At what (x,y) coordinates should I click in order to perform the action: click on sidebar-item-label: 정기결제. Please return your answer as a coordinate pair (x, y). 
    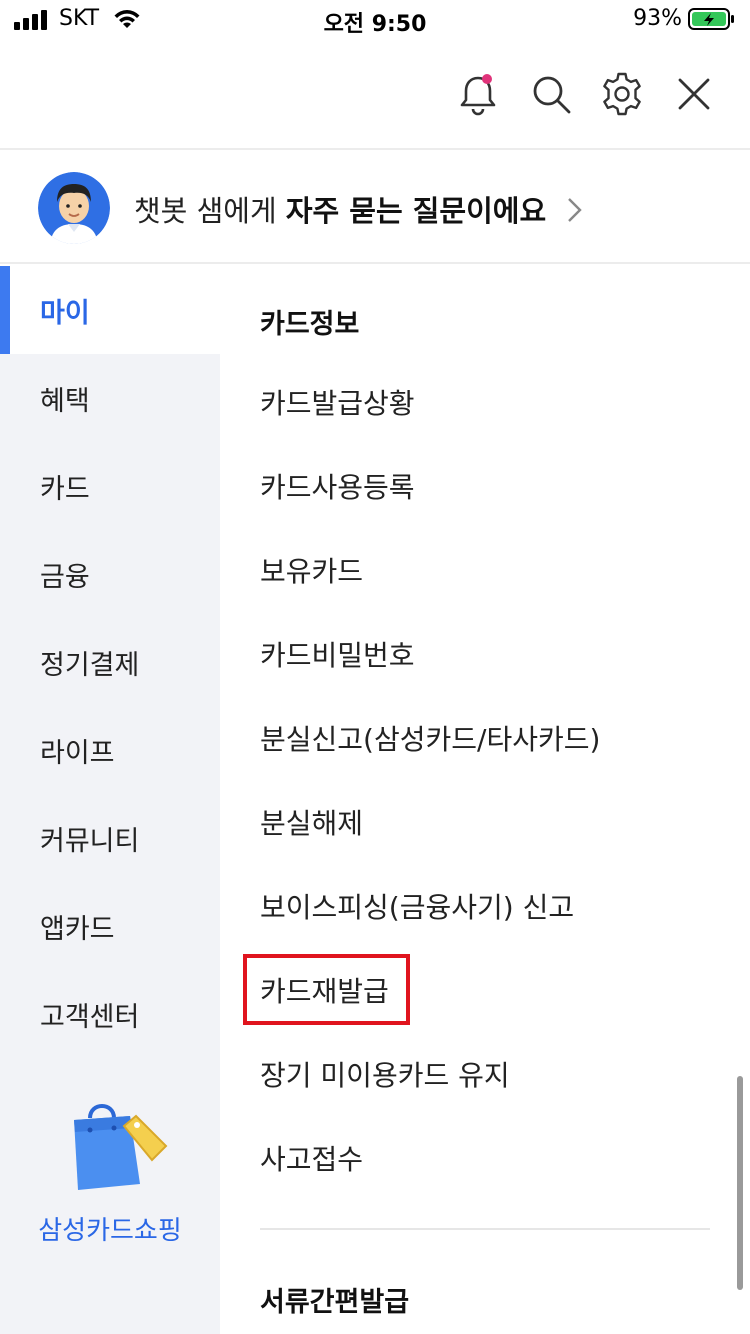
    Looking at the image, I should click on (90, 665).